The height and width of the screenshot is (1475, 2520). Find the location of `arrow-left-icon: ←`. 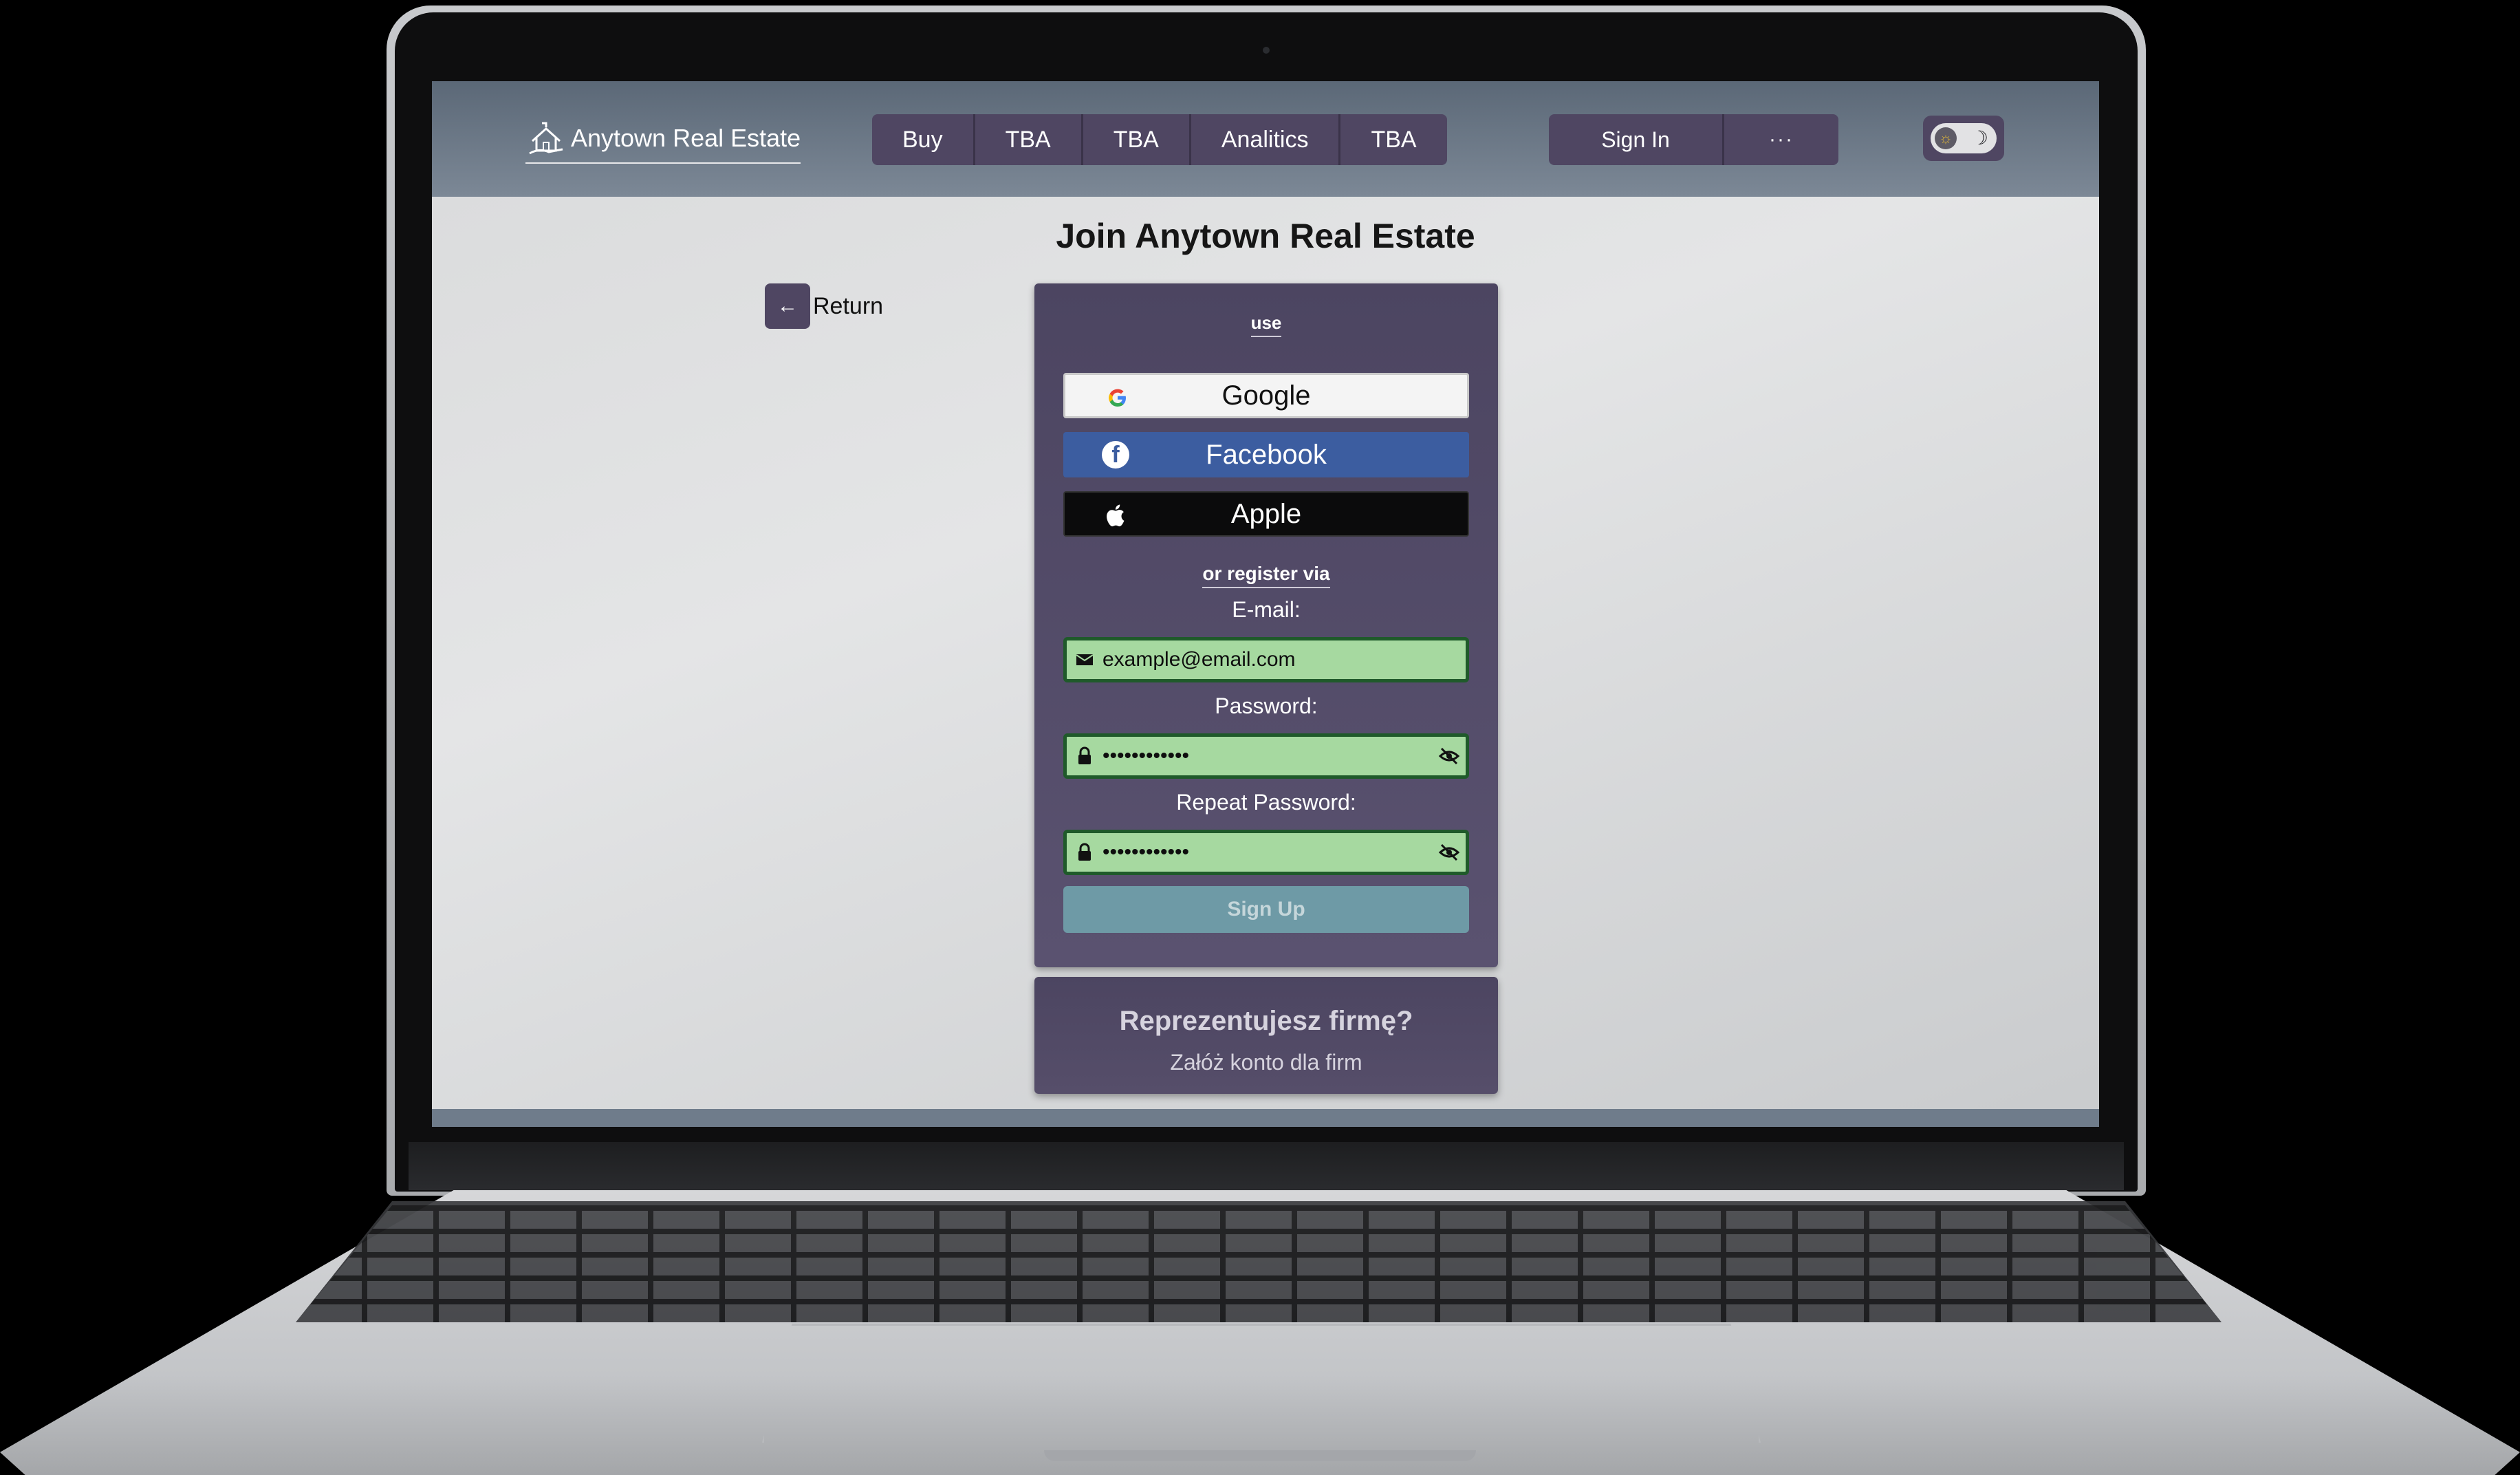

arrow-left-icon: ← is located at coordinates (787, 306).